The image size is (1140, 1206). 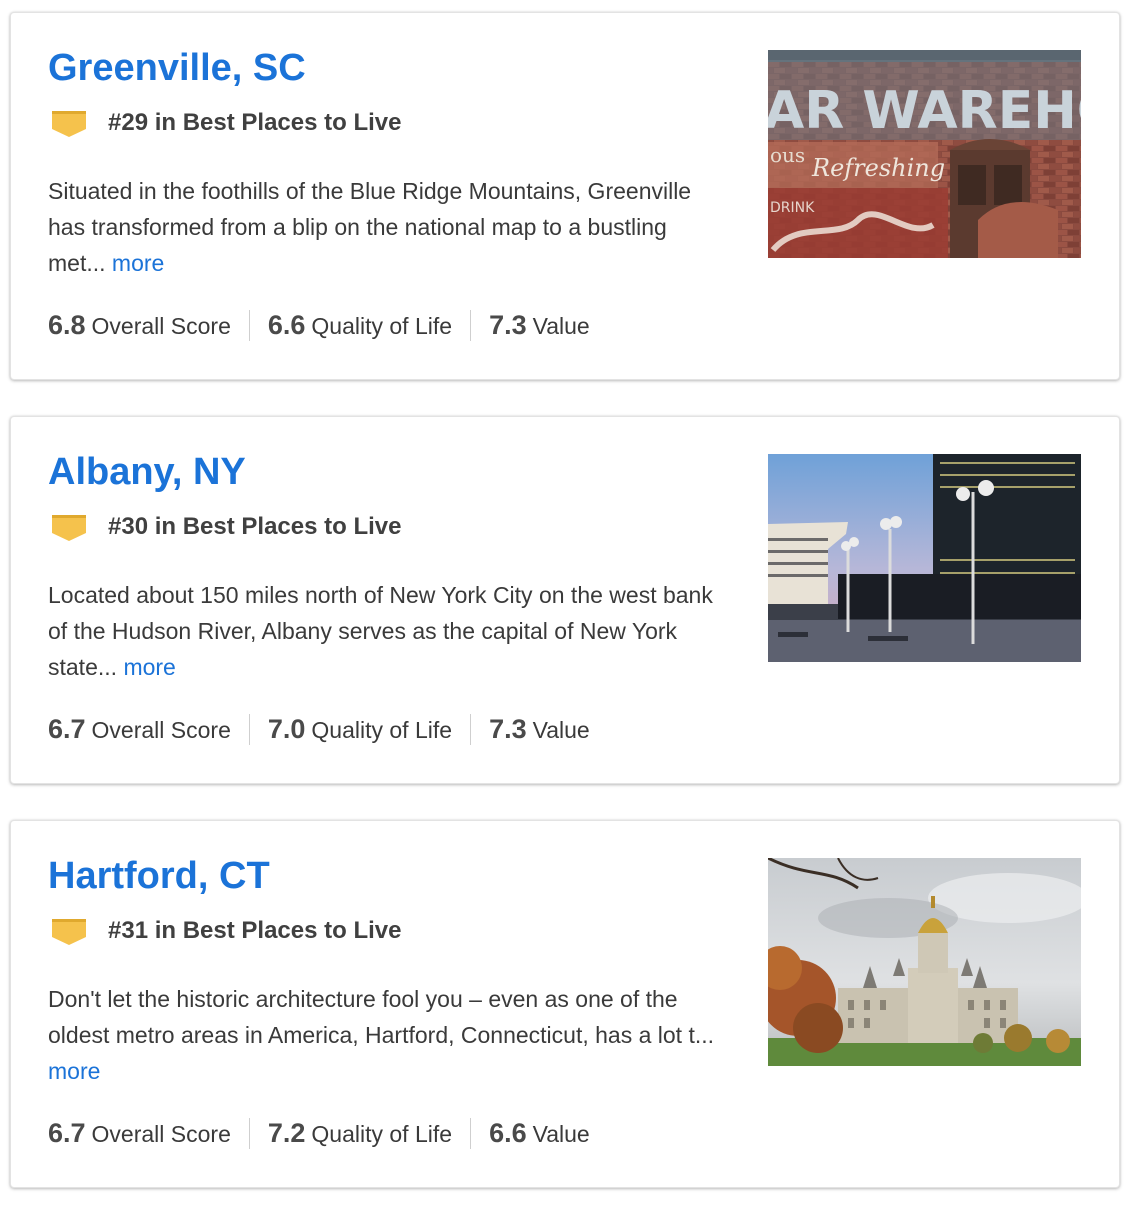 I want to click on sign-small-text: ous, so click(x=787, y=155).